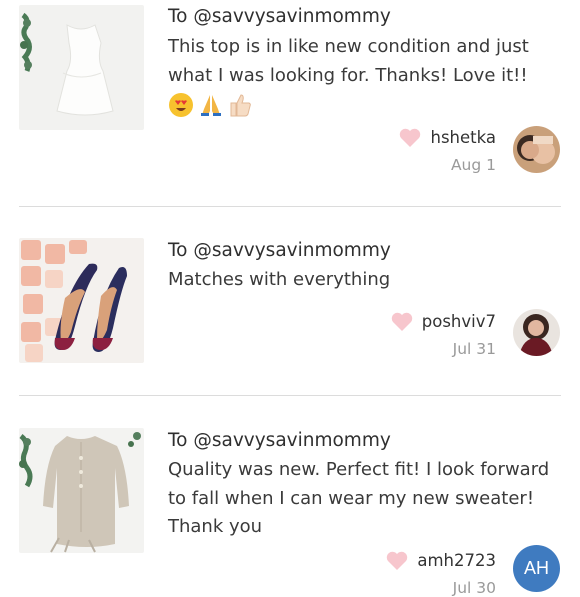  I want to click on comment-meta: poshviv7 Jul 31, so click(443, 334).